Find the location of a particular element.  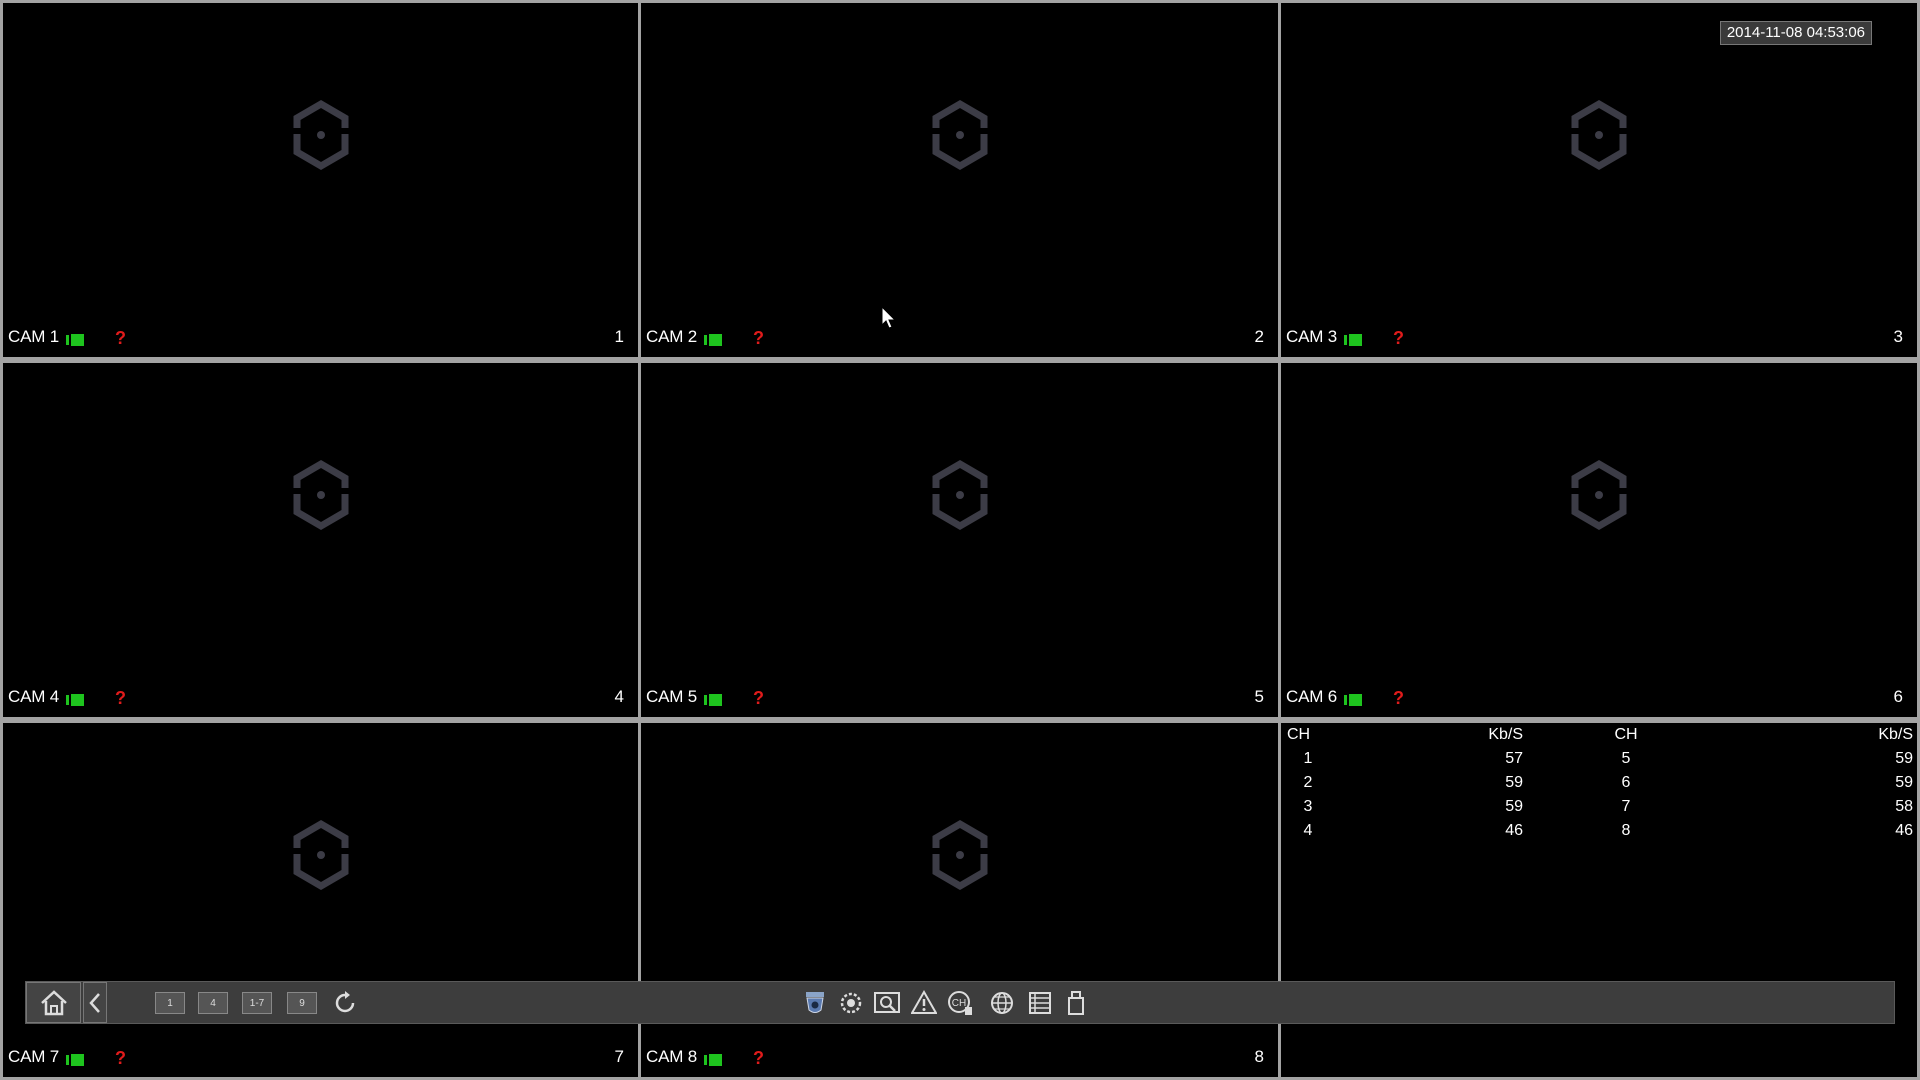

alarm-button is located at coordinates (924, 1003).